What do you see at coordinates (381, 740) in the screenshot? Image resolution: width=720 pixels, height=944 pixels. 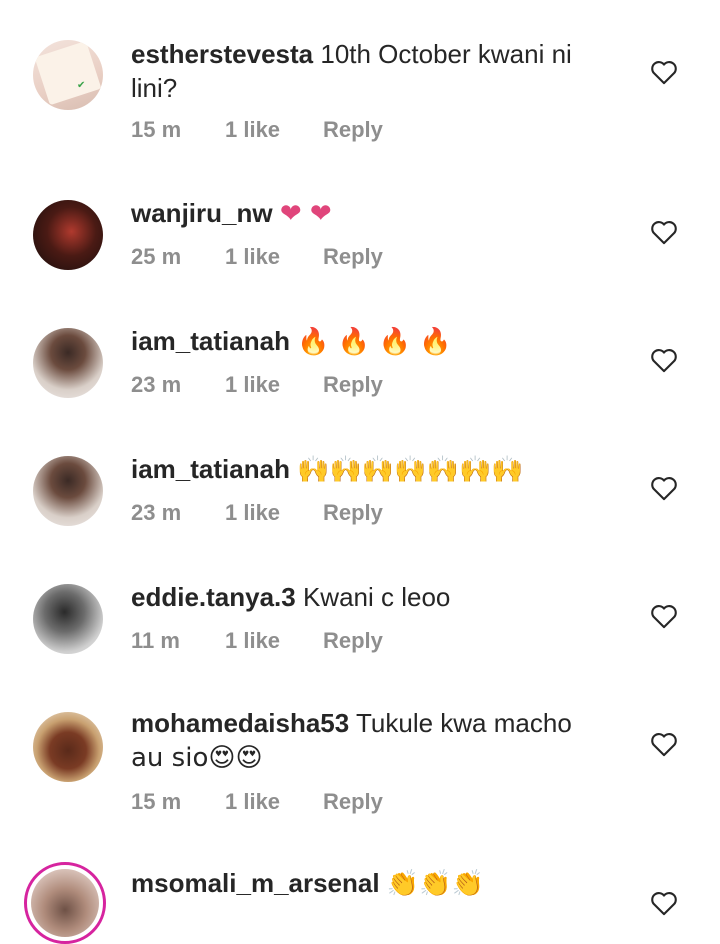 I see `comment-text: mohamedaisha53 Tukule kwa macho au sio😍😍` at bounding box center [381, 740].